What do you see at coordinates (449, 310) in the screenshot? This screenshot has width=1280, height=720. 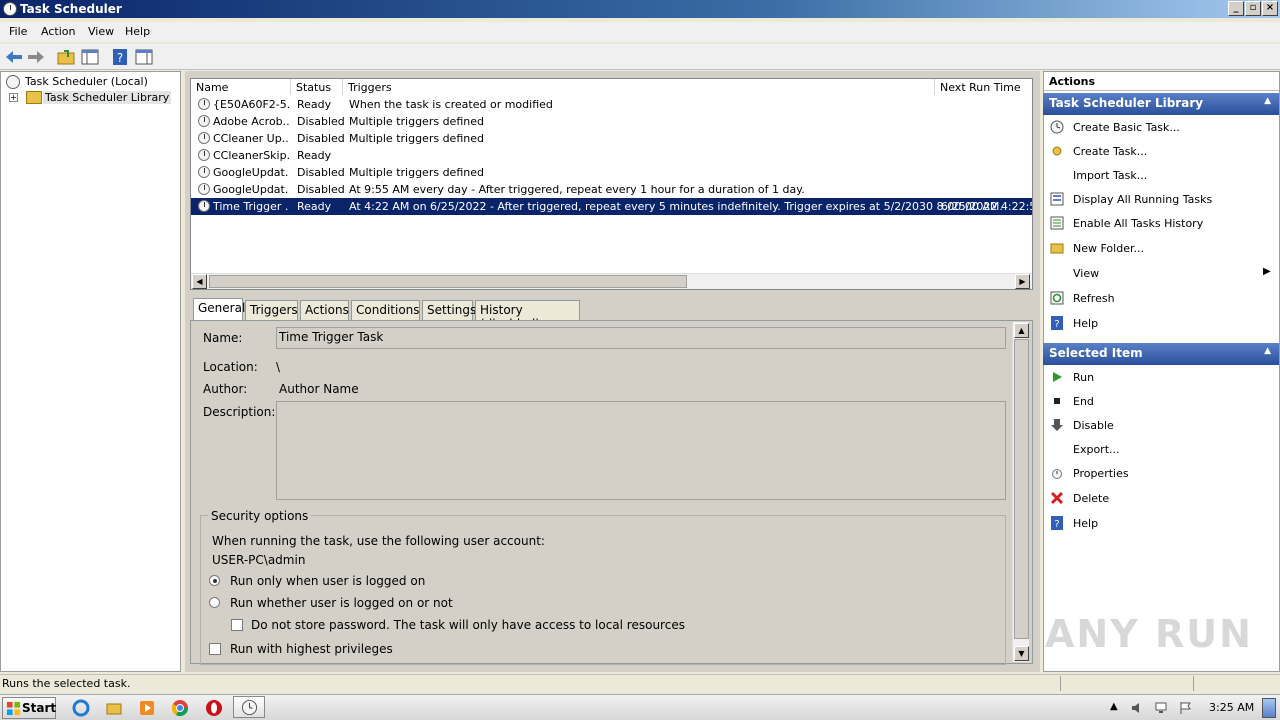 I see `tab-settings: Settings` at bounding box center [449, 310].